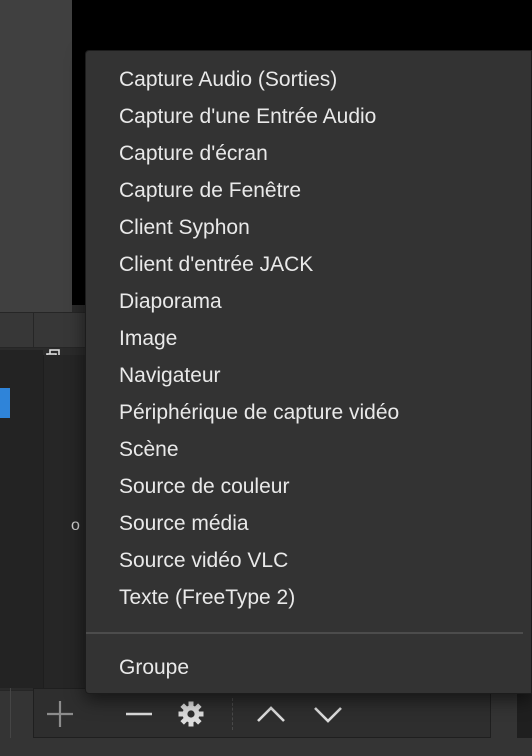  What do you see at coordinates (193, 153) in the screenshot?
I see `menu-item-display-capture: Capture d'écran` at bounding box center [193, 153].